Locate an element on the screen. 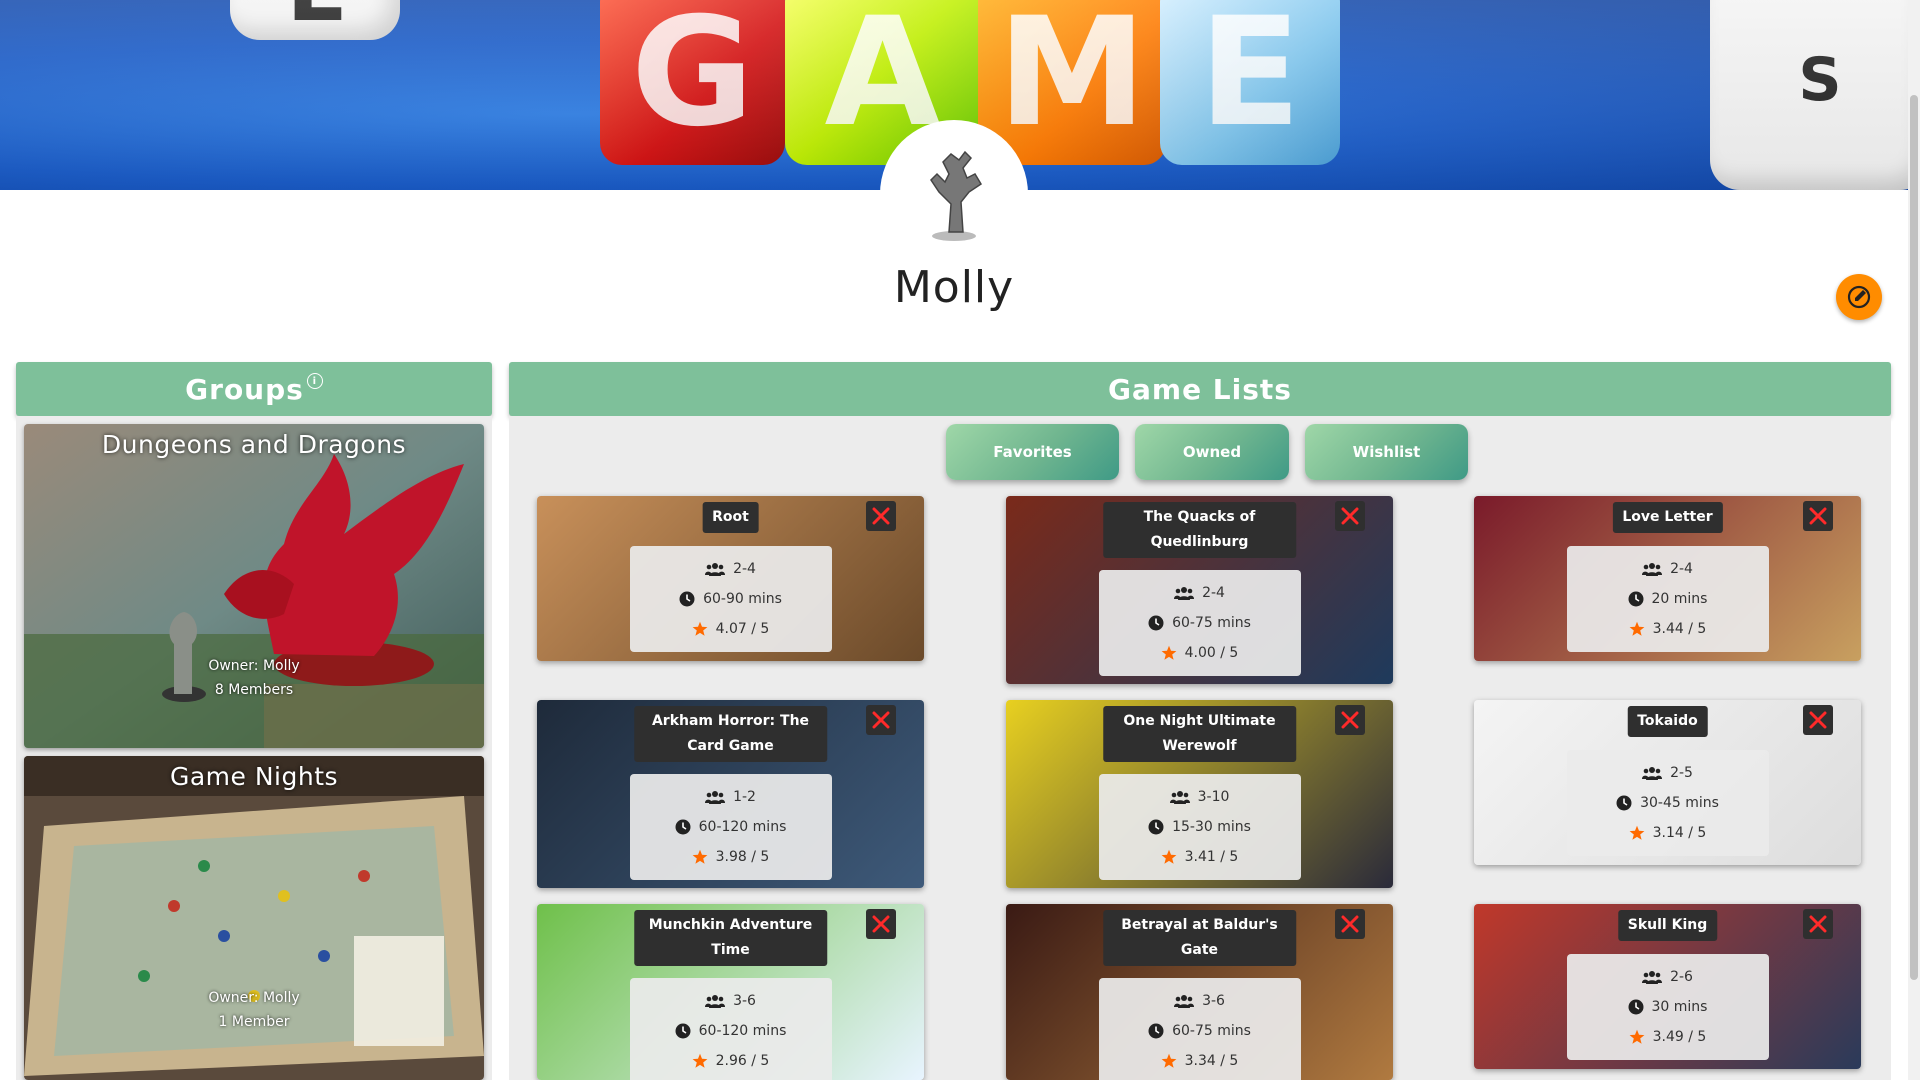 This screenshot has width=1920, height=1080. players-row: 1-2 is located at coordinates (731, 797).